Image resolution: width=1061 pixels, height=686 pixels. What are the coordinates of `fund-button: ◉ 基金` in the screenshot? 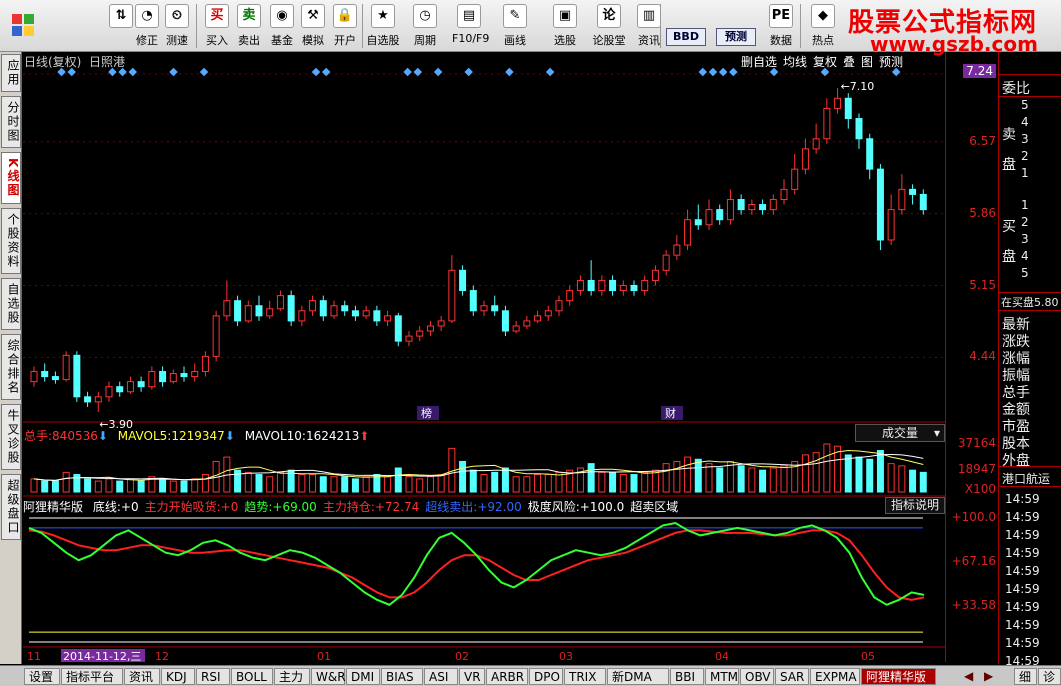 It's located at (282, 26).